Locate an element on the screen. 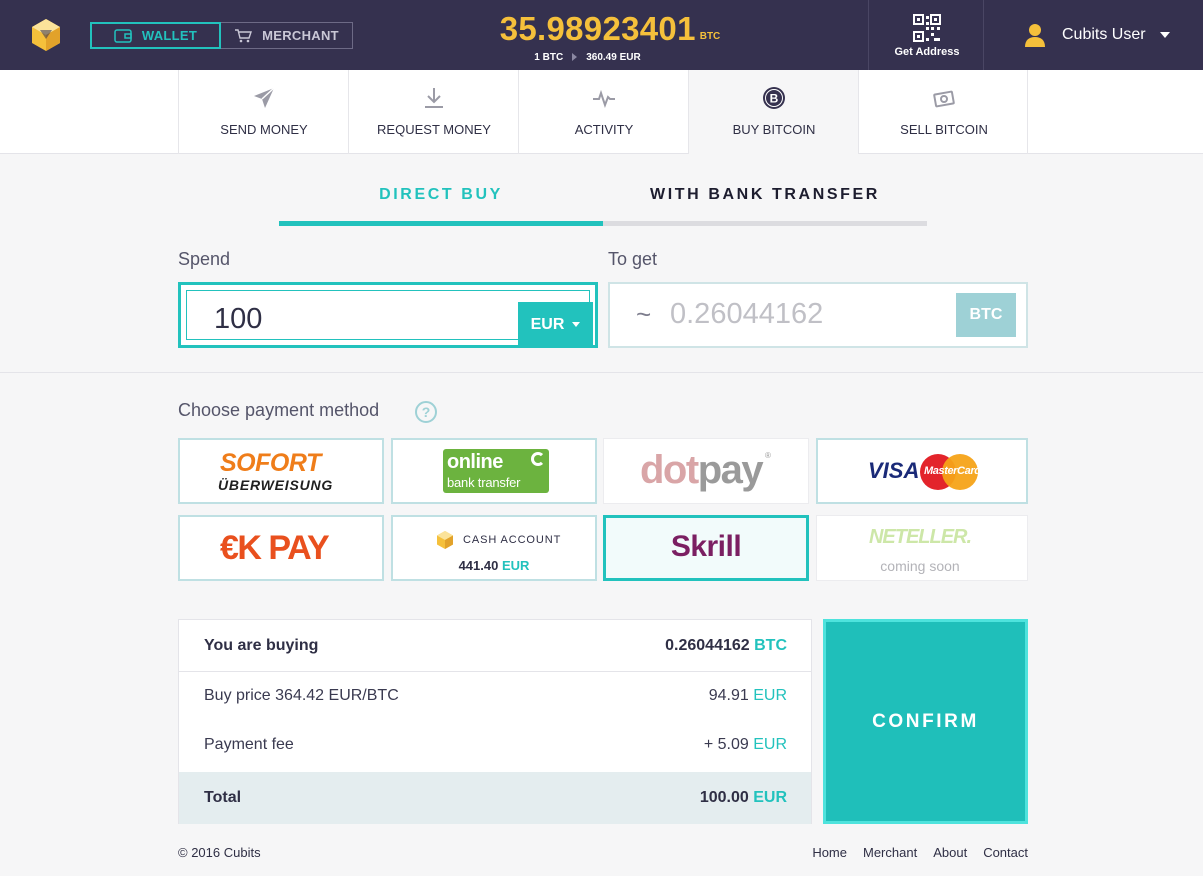 This screenshot has width=1203, height=876. btc-currency-tag: BTC is located at coordinates (986, 315).